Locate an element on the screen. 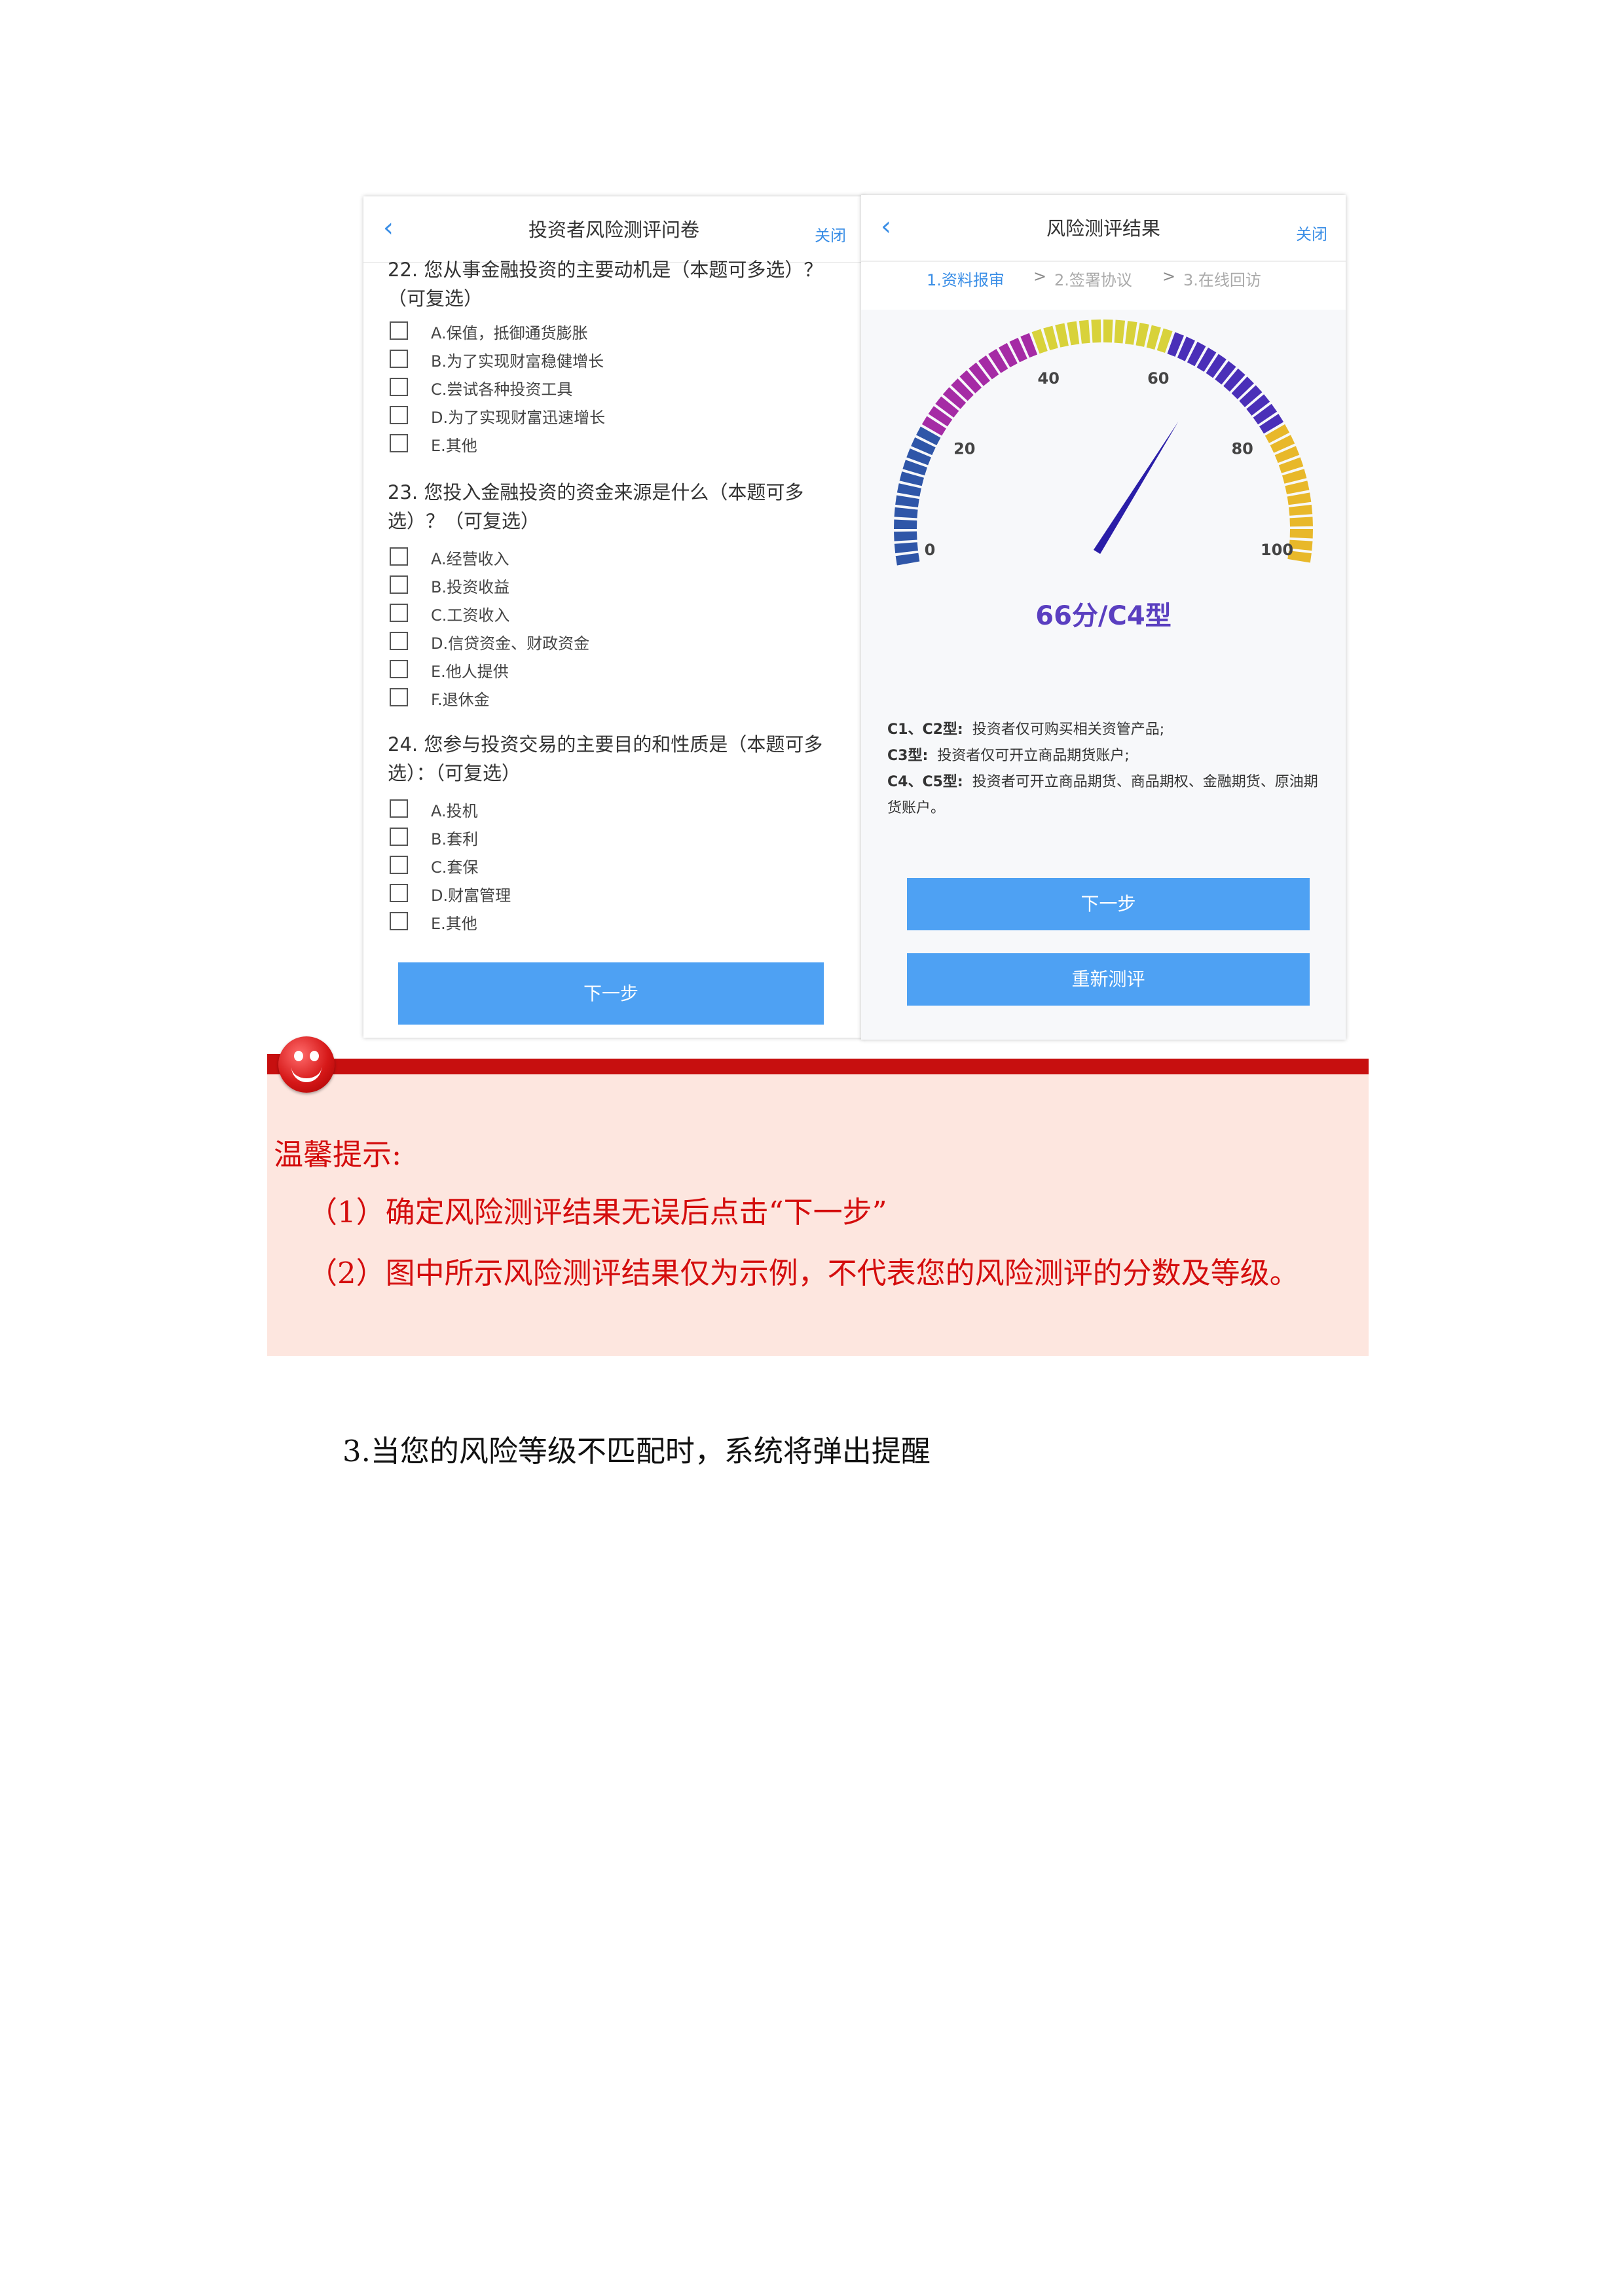 The height and width of the screenshot is (2296, 1624). option-label: D.信贷资金、财政资金 is located at coordinates (510, 643).